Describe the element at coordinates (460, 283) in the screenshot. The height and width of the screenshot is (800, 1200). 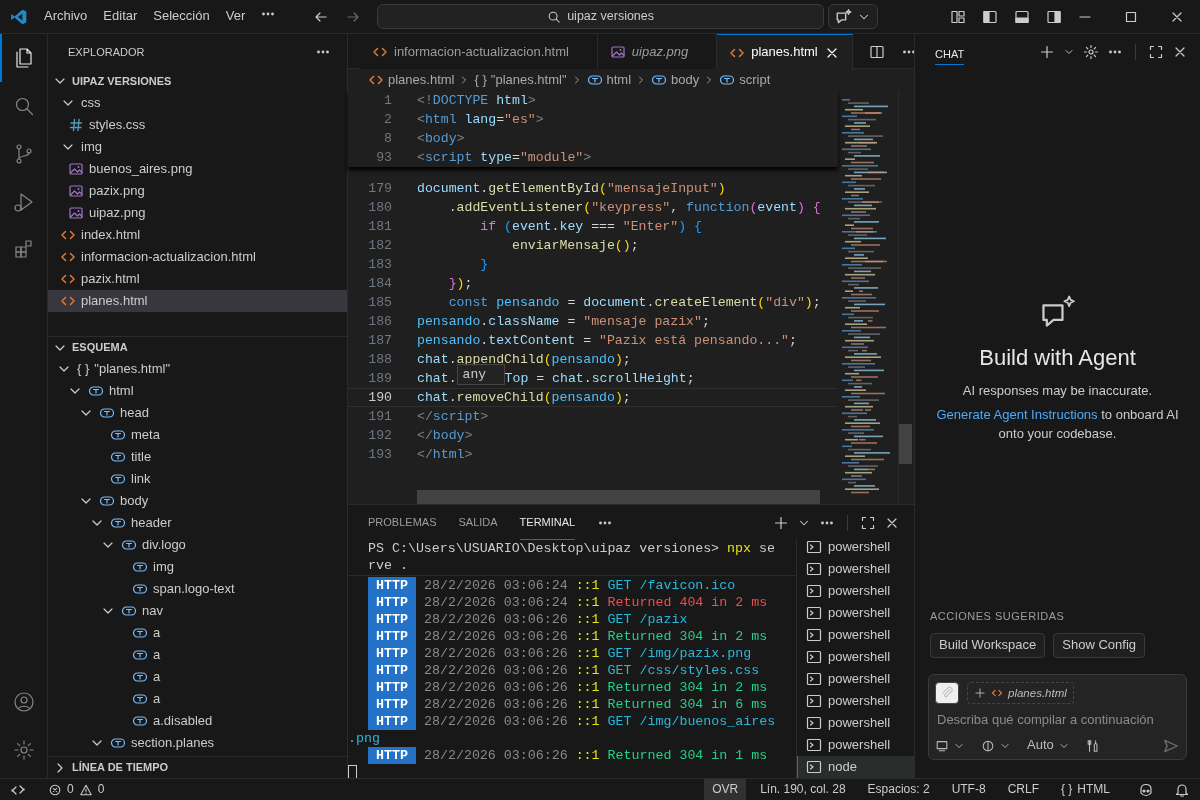
I see `code-line: });` at that location.